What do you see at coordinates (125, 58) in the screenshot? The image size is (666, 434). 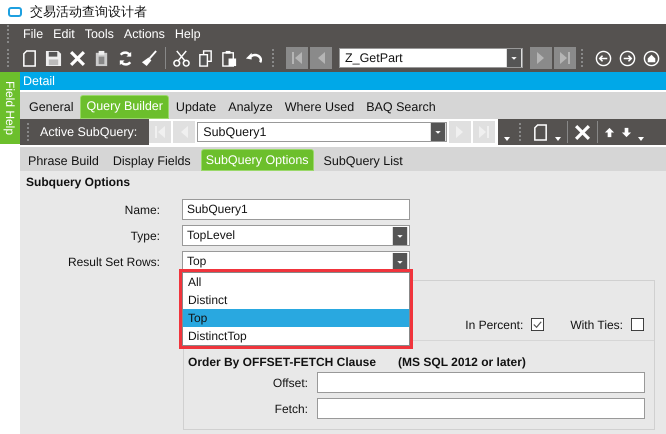 I see `refresh-icon` at bounding box center [125, 58].